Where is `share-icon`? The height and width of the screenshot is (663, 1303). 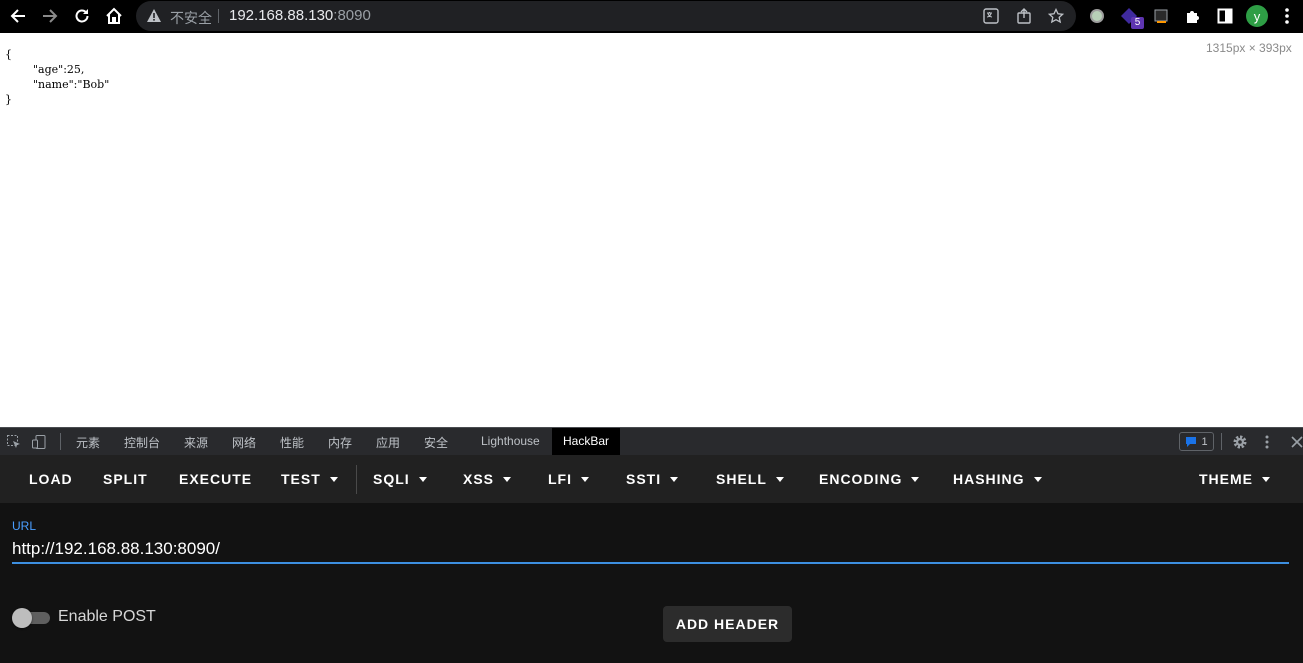 share-icon is located at coordinates (1024, 16).